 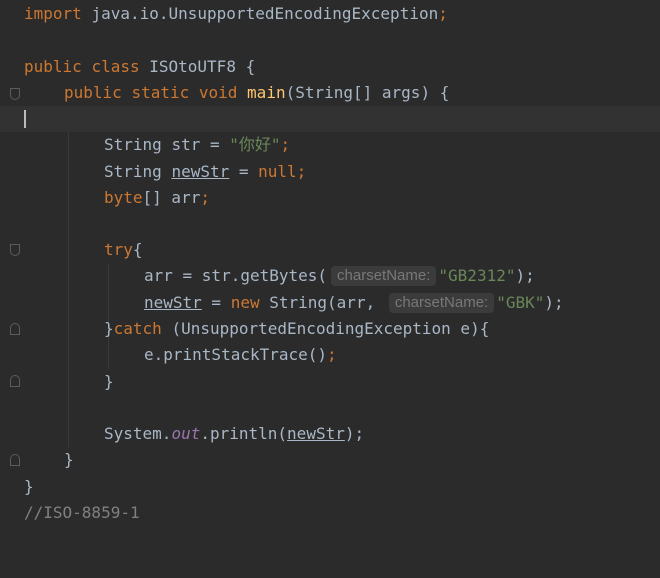 What do you see at coordinates (330, 513) in the screenshot?
I see `code-line-20: //ISO-8859-1` at bounding box center [330, 513].